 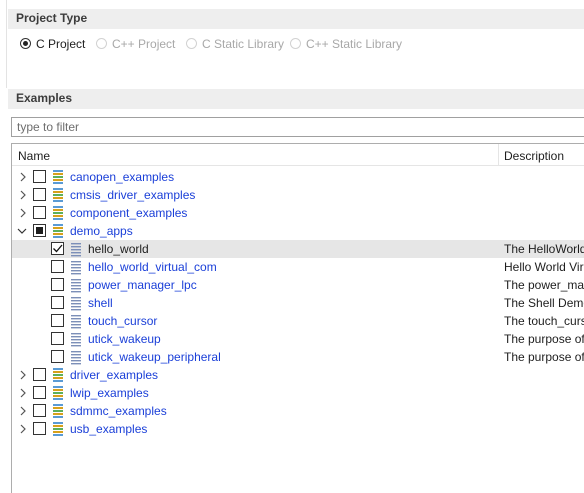 What do you see at coordinates (109, 393) in the screenshot?
I see `row-label: lwip_examples` at bounding box center [109, 393].